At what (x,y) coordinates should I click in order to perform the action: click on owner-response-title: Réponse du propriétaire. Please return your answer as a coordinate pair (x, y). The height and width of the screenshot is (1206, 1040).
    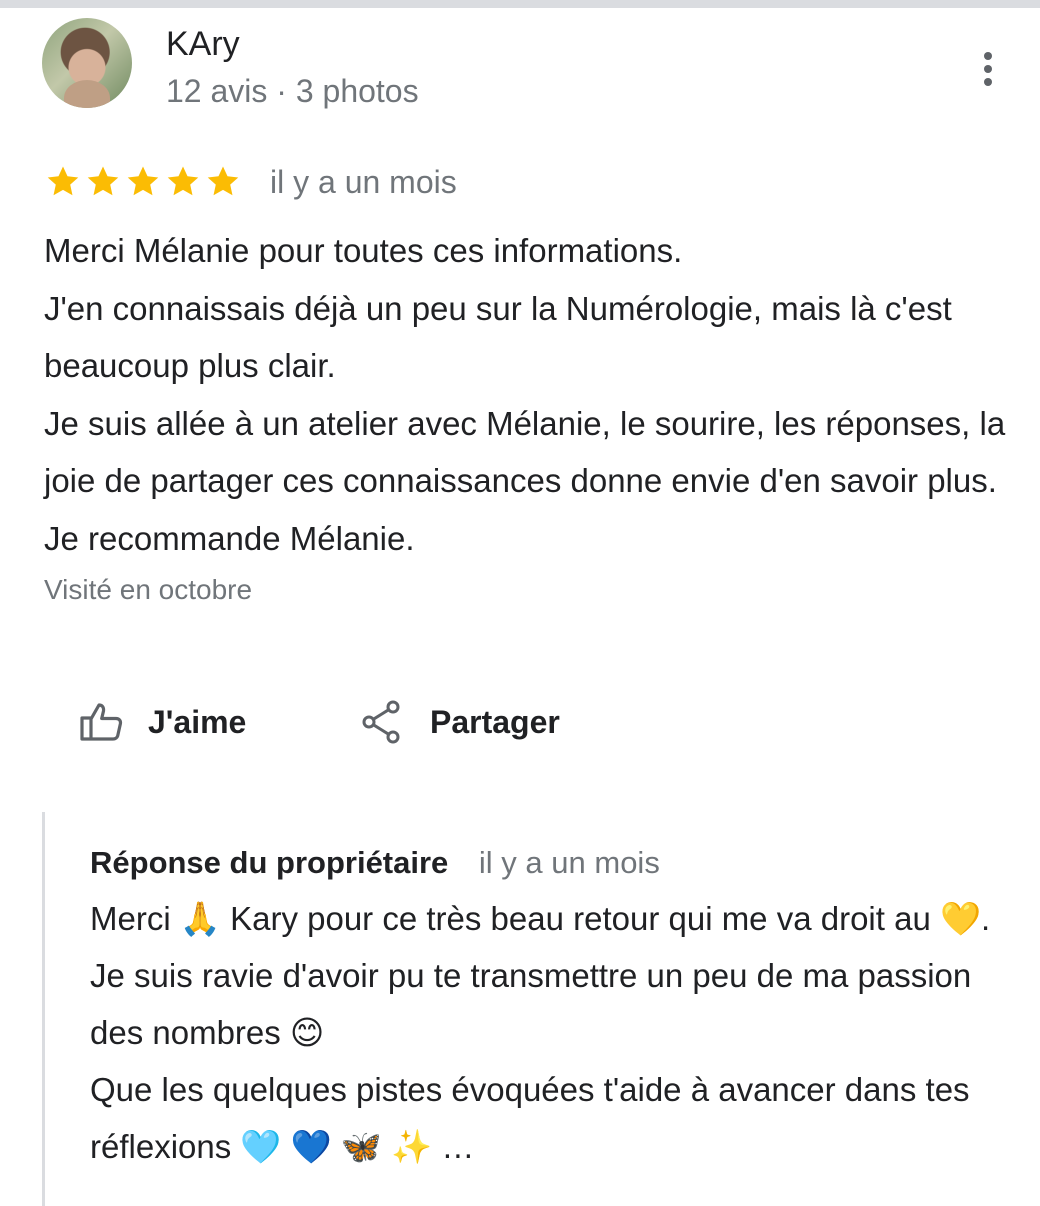
    Looking at the image, I should click on (269, 862).